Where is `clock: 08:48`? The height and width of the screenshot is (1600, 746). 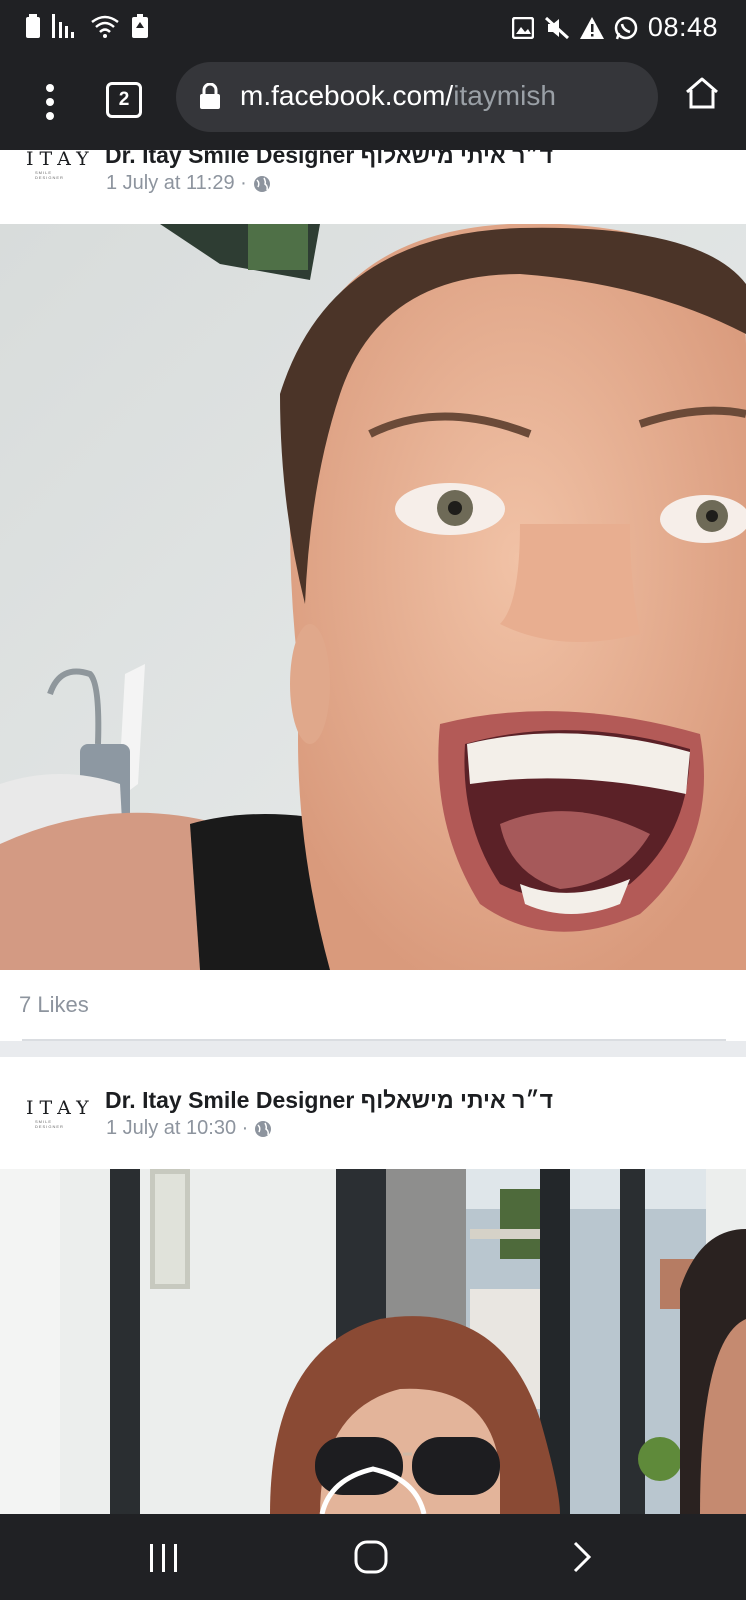 clock: 08:48 is located at coordinates (682, 27).